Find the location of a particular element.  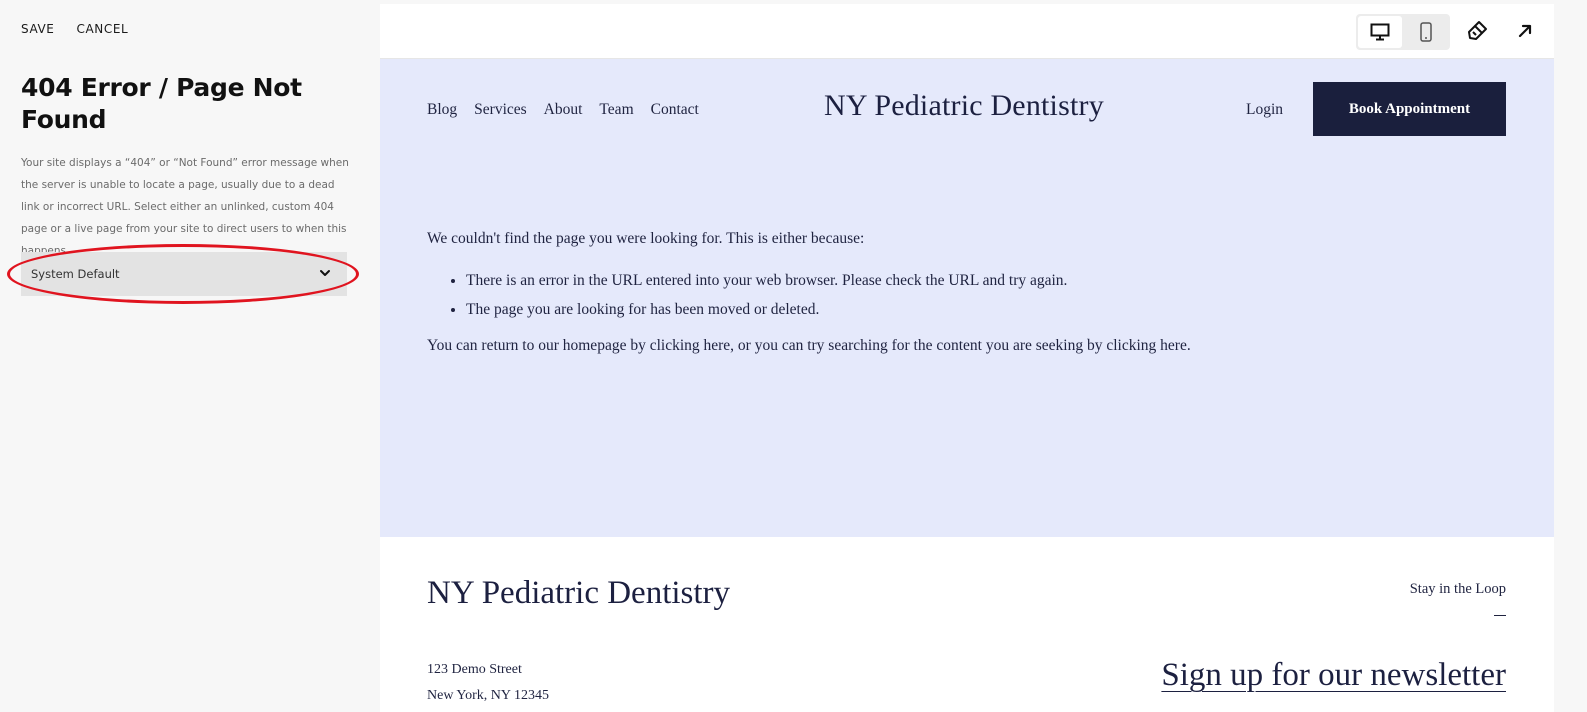

address-line: New York, NY 12345 is located at coordinates (488, 695).